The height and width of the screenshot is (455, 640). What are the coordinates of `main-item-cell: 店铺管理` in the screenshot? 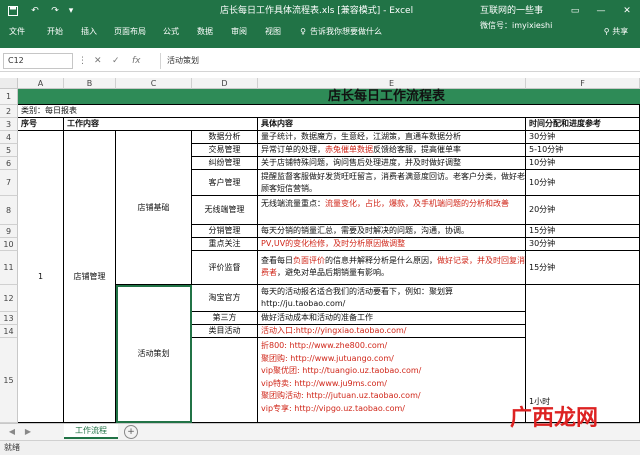 It's located at (90, 277).